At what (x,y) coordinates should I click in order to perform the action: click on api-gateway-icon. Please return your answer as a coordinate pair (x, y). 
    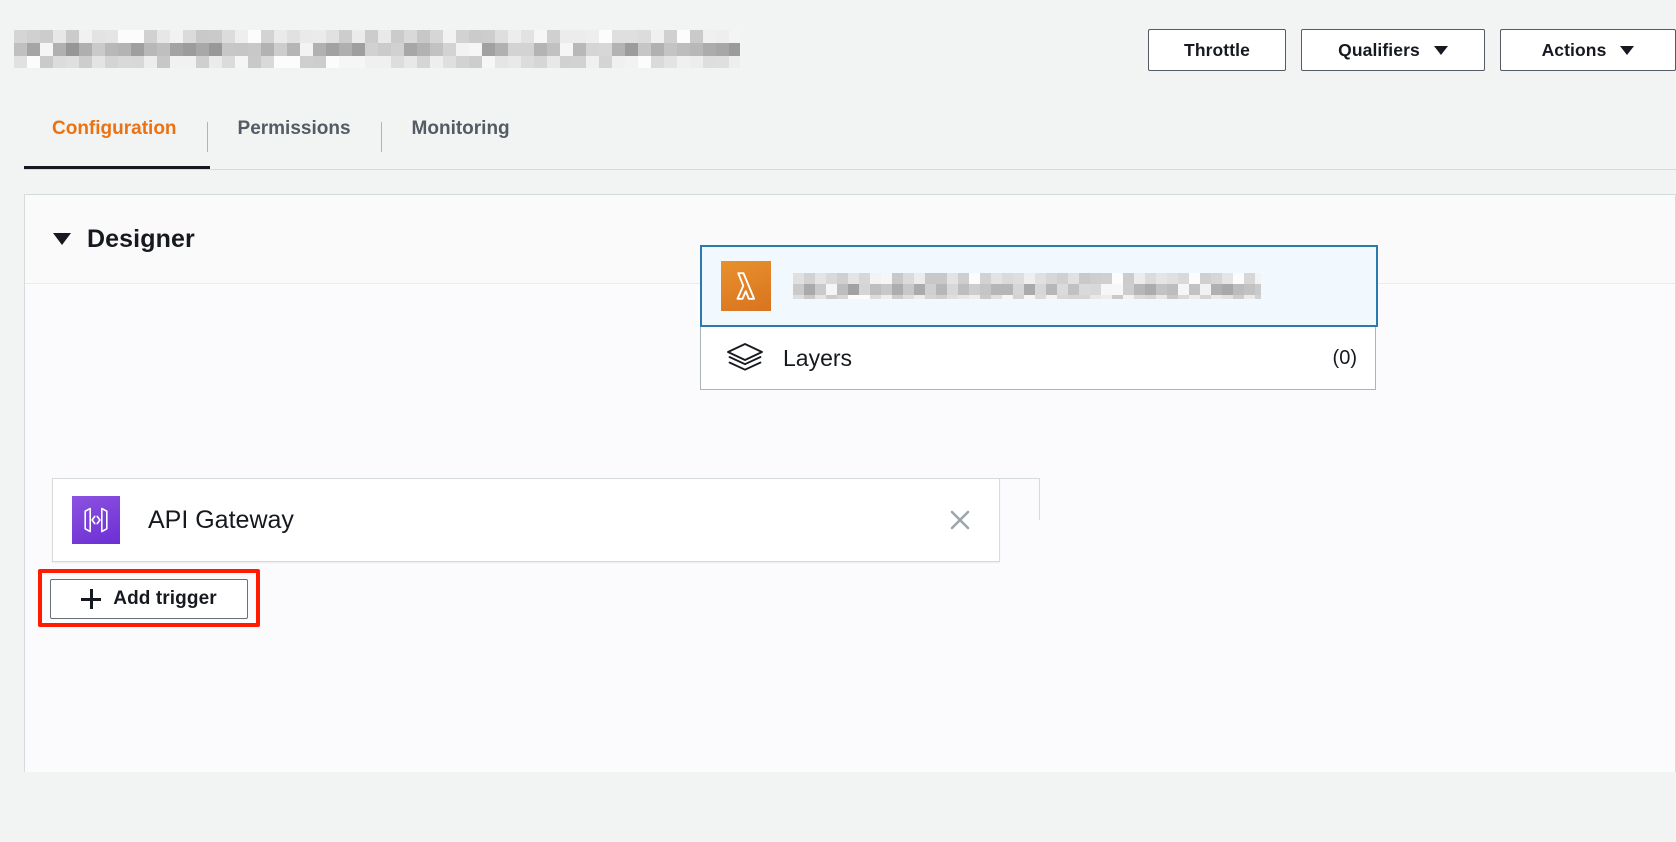
    Looking at the image, I should click on (96, 520).